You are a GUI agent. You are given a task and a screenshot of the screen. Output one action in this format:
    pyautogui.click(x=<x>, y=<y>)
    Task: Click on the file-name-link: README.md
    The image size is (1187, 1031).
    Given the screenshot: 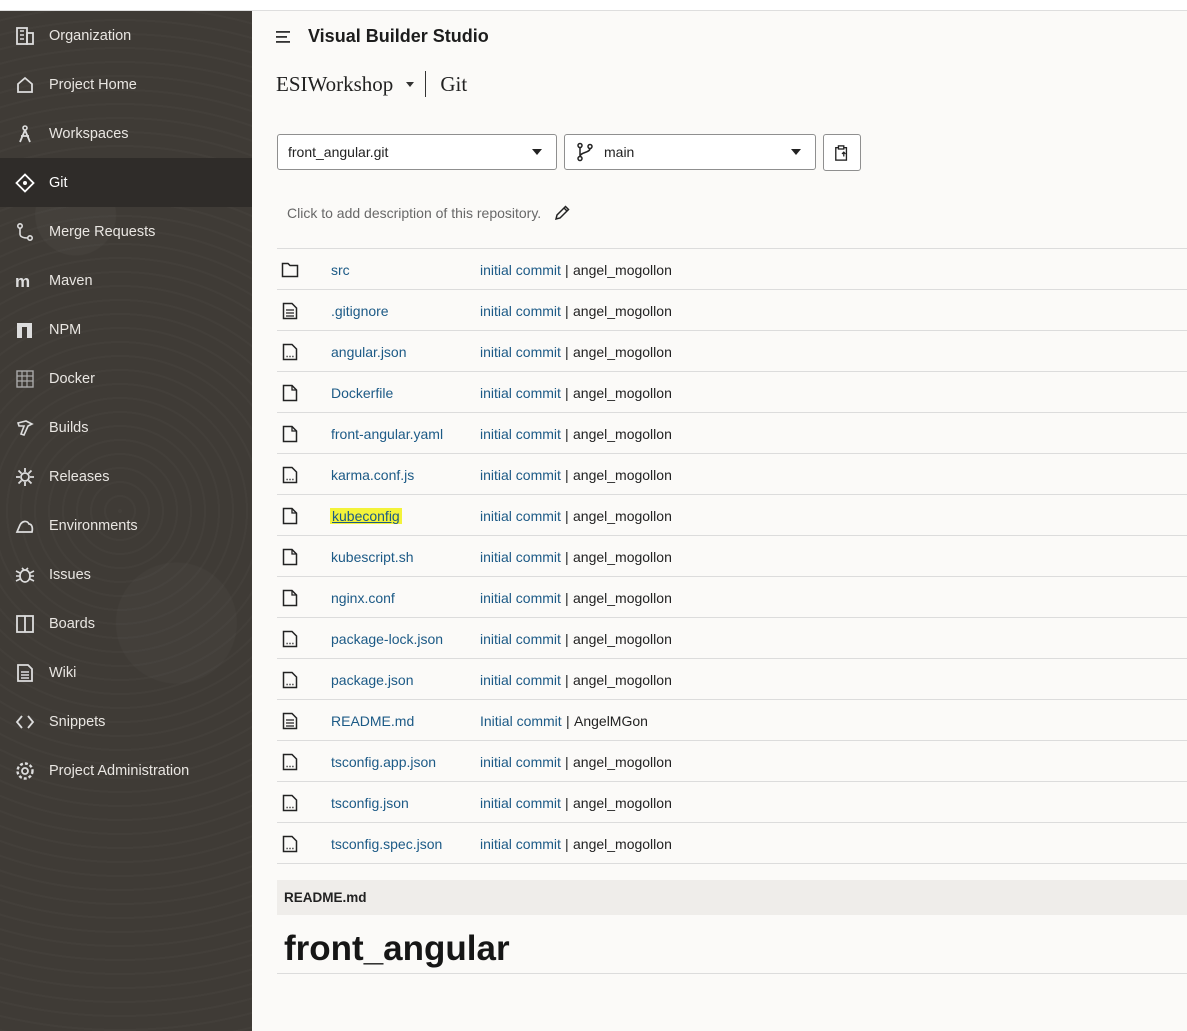 What is the action you would take?
    pyautogui.click(x=372, y=721)
    